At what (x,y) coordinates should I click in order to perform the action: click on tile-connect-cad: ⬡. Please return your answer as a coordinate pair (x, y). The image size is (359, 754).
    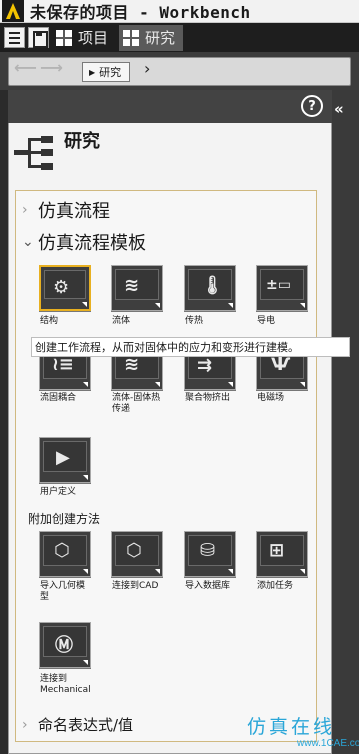
    Looking at the image, I should click on (137, 554).